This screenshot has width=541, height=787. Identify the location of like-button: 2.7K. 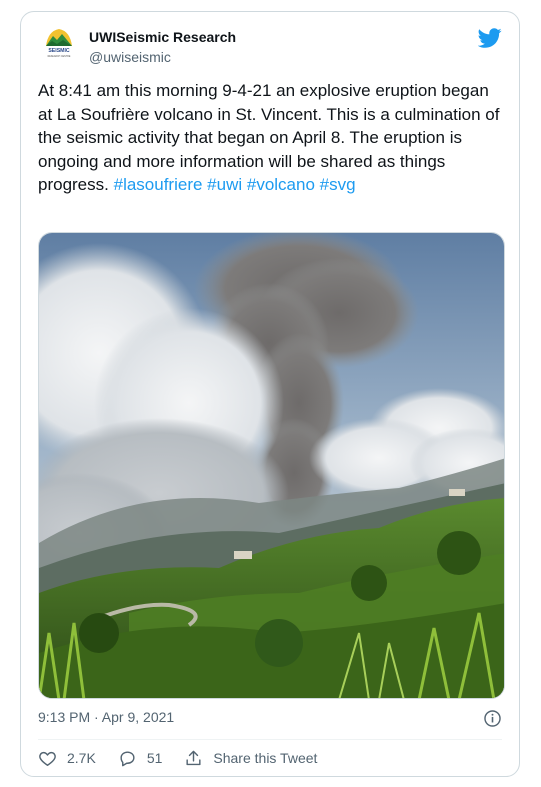
(67, 758).